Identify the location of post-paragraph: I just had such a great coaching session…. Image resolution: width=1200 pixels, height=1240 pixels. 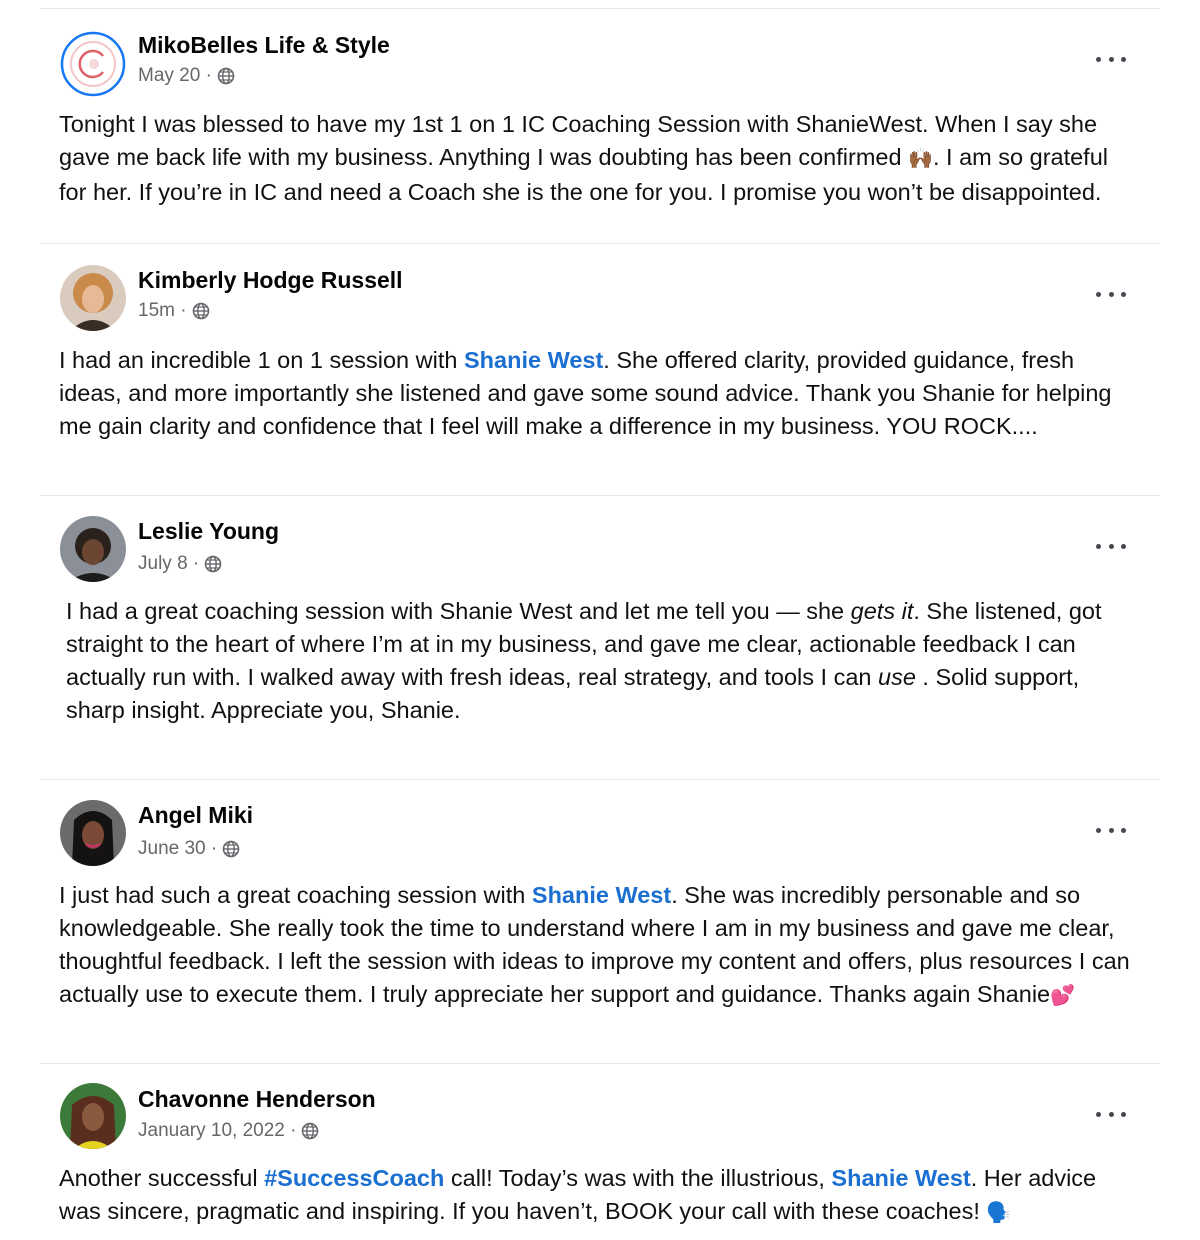
(599, 946).